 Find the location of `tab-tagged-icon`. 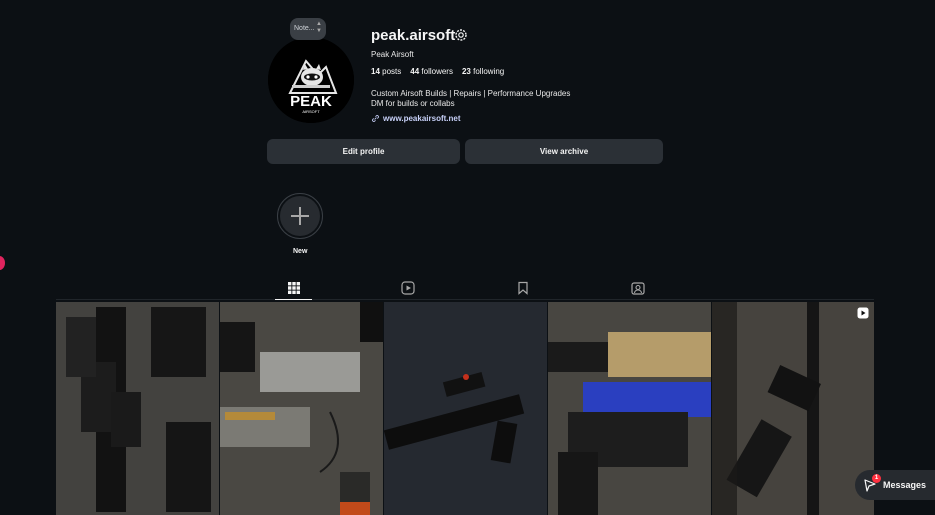

tab-tagged-icon is located at coordinates (638, 288).